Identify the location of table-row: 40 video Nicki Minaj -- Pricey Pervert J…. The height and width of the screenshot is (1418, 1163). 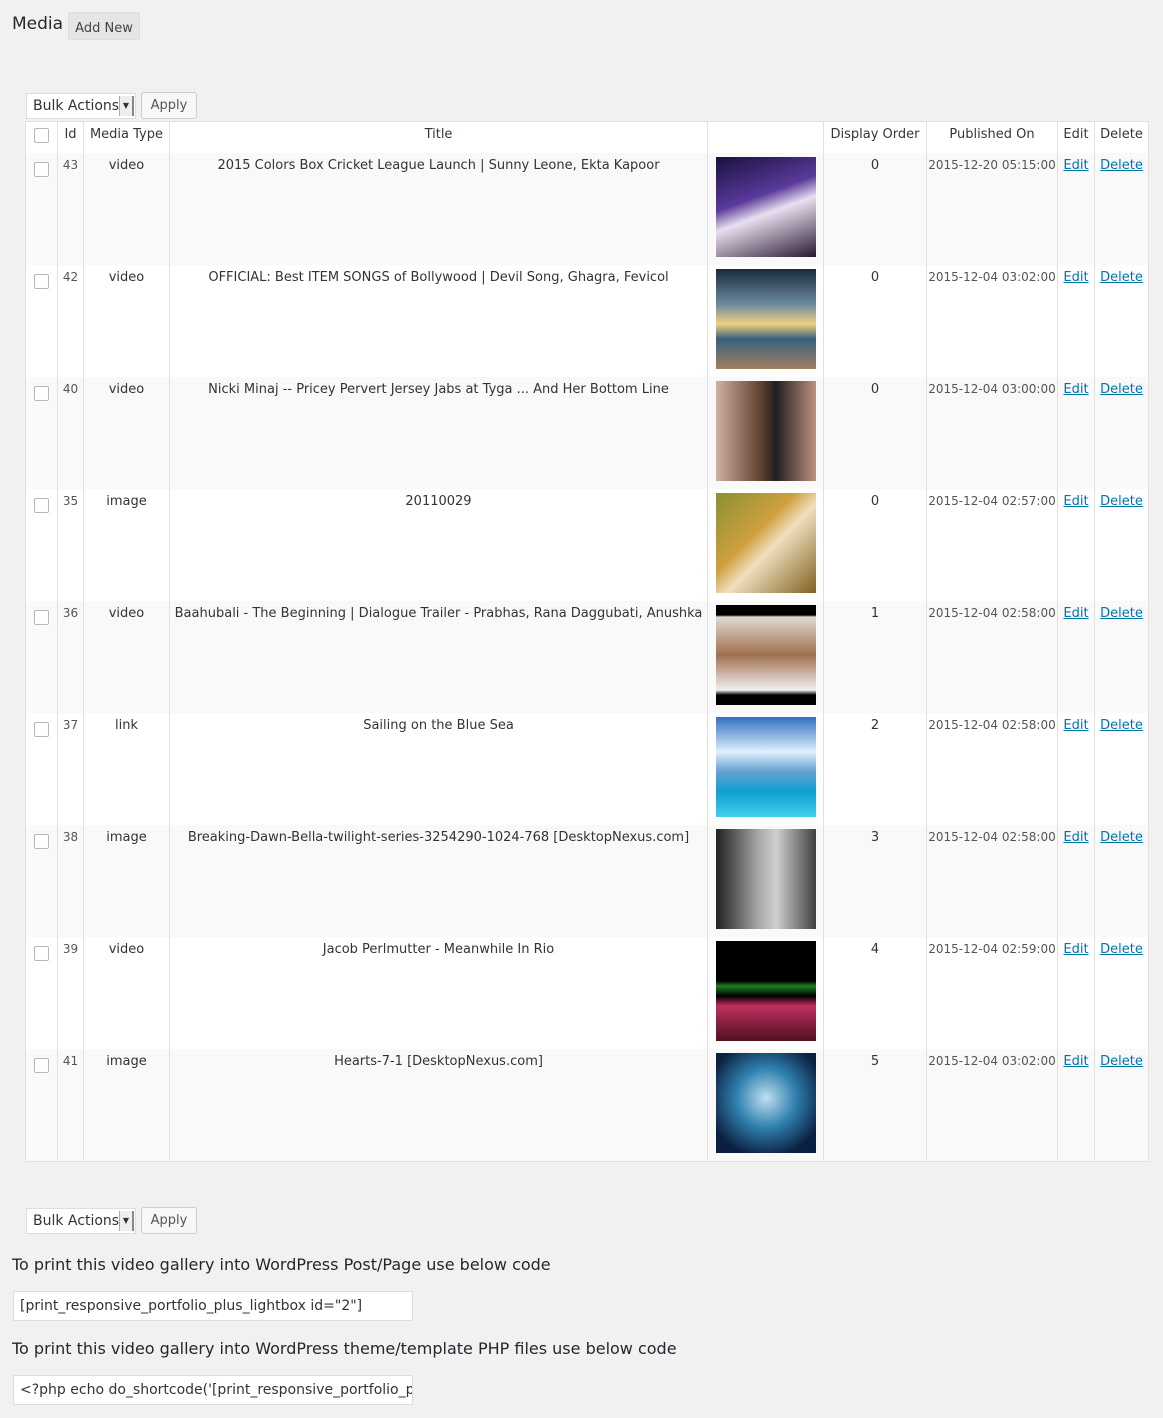
(587, 433).